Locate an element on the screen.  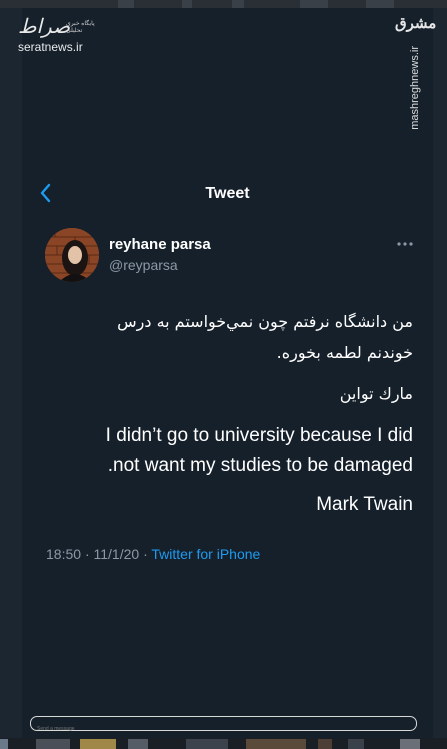
avatar-image is located at coordinates (72, 255).